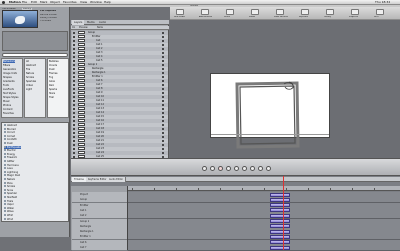 This screenshot has width=400, height=251. I want to click on list-item: Shape Styles, so click(11, 97).